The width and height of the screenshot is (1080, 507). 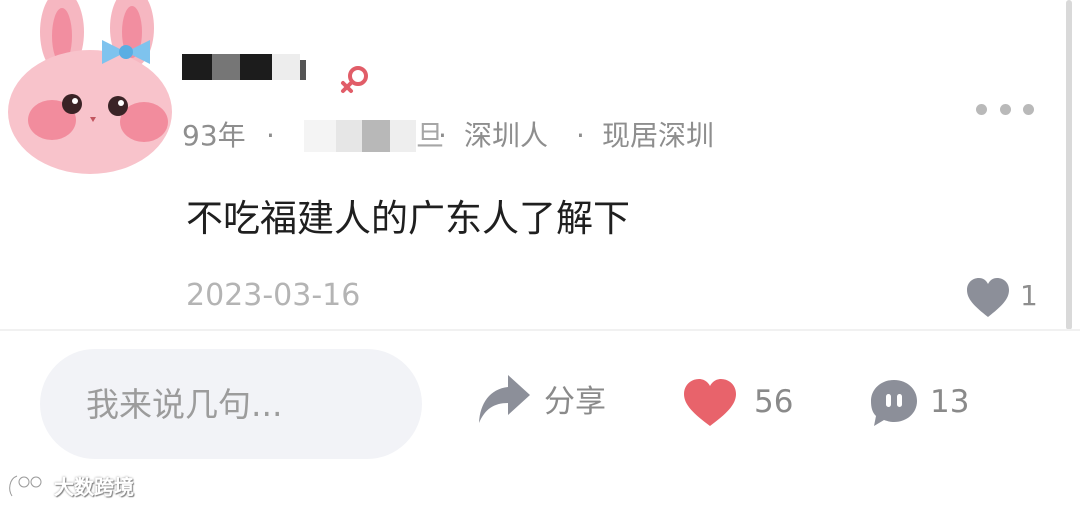 I want to click on share-arrow-icon, so click(x=504, y=399).